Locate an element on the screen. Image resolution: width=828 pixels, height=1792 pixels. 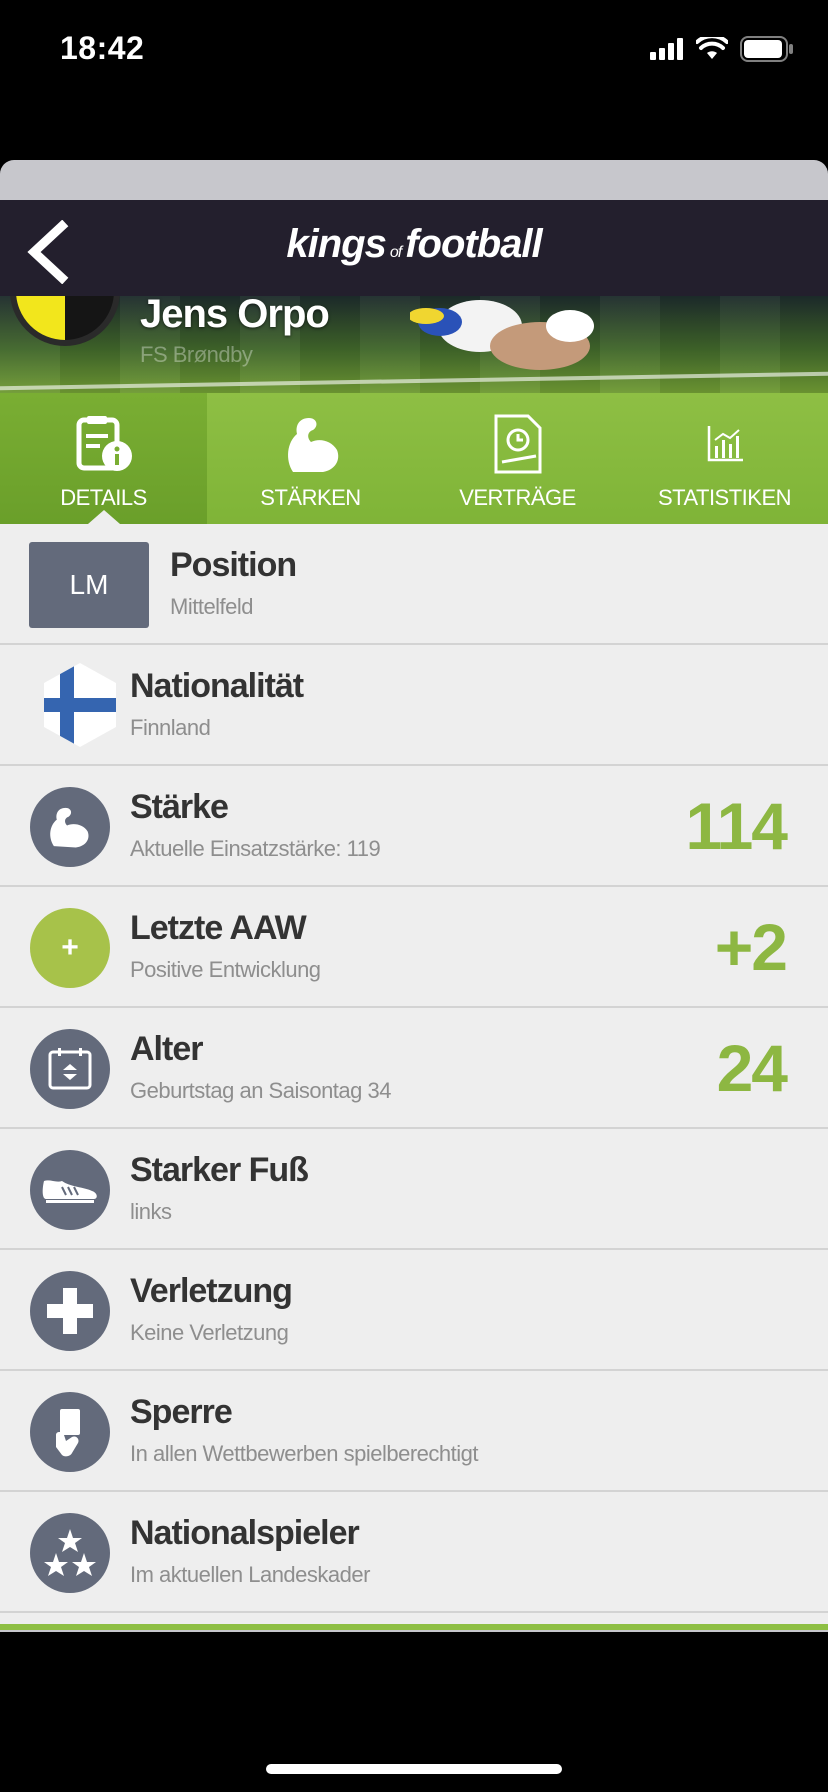
logo-kings: kings is located at coordinates (336, 244).